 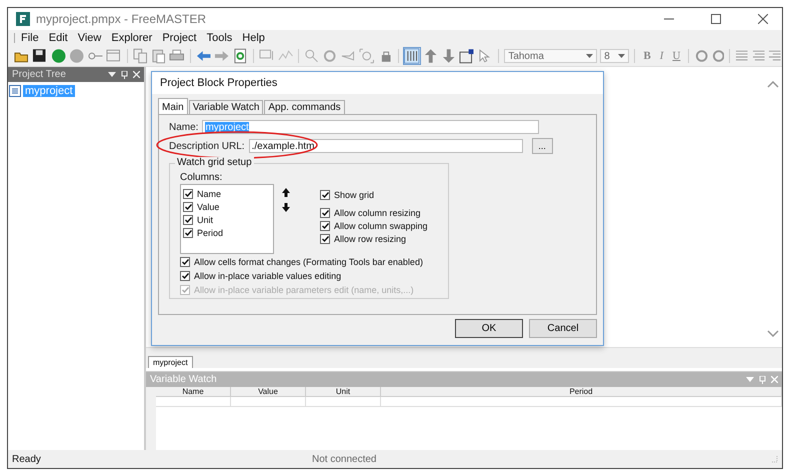 I want to click on menu-item: Help, so click(x=253, y=38).